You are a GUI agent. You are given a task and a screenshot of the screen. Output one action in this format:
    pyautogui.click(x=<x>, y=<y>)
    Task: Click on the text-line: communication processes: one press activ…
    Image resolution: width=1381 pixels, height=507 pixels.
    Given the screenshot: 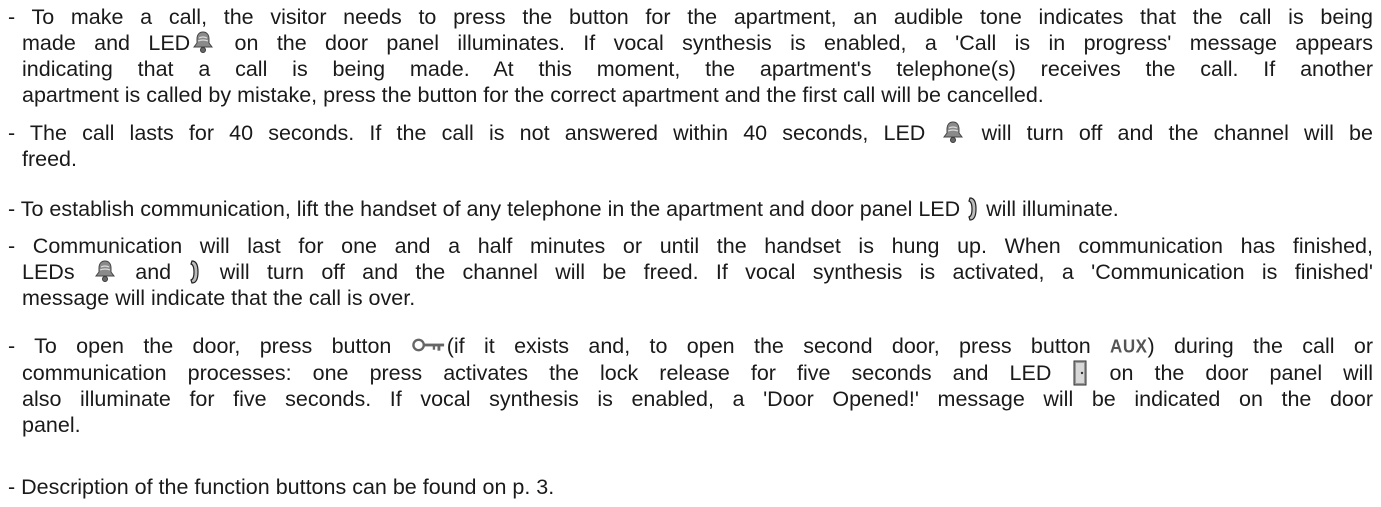 What is the action you would take?
    pyautogui.click(x=698, y=373)
    